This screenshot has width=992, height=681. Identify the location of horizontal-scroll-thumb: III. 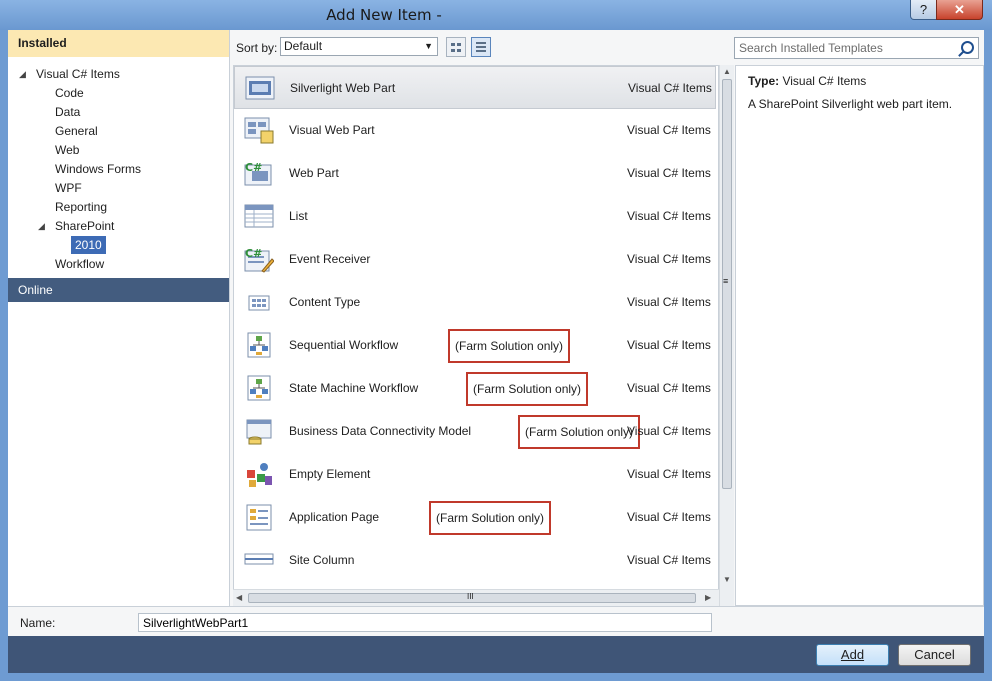
(472, 597).